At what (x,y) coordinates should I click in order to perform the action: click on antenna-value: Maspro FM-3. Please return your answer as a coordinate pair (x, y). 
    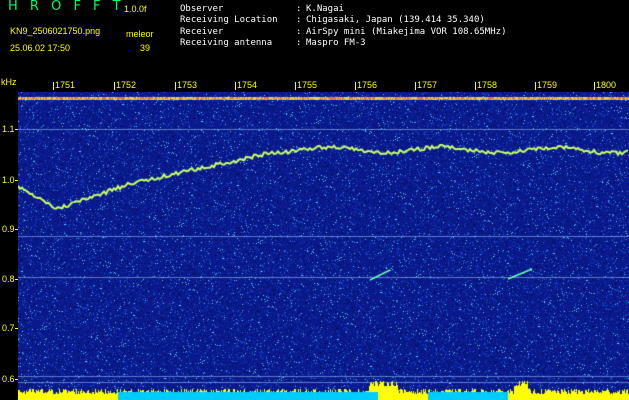
    Looking at the image, I should click on (336, 43).